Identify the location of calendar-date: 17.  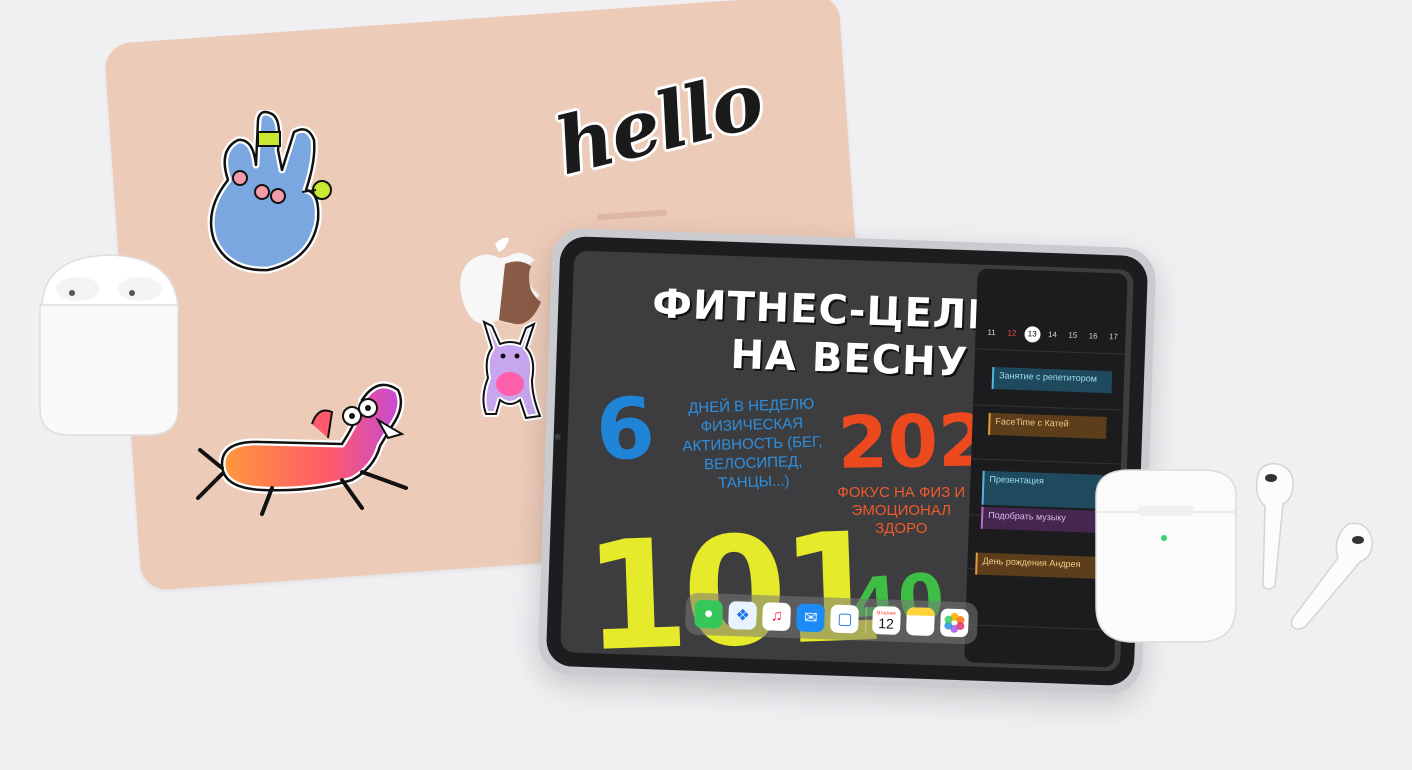
(1113, 337).